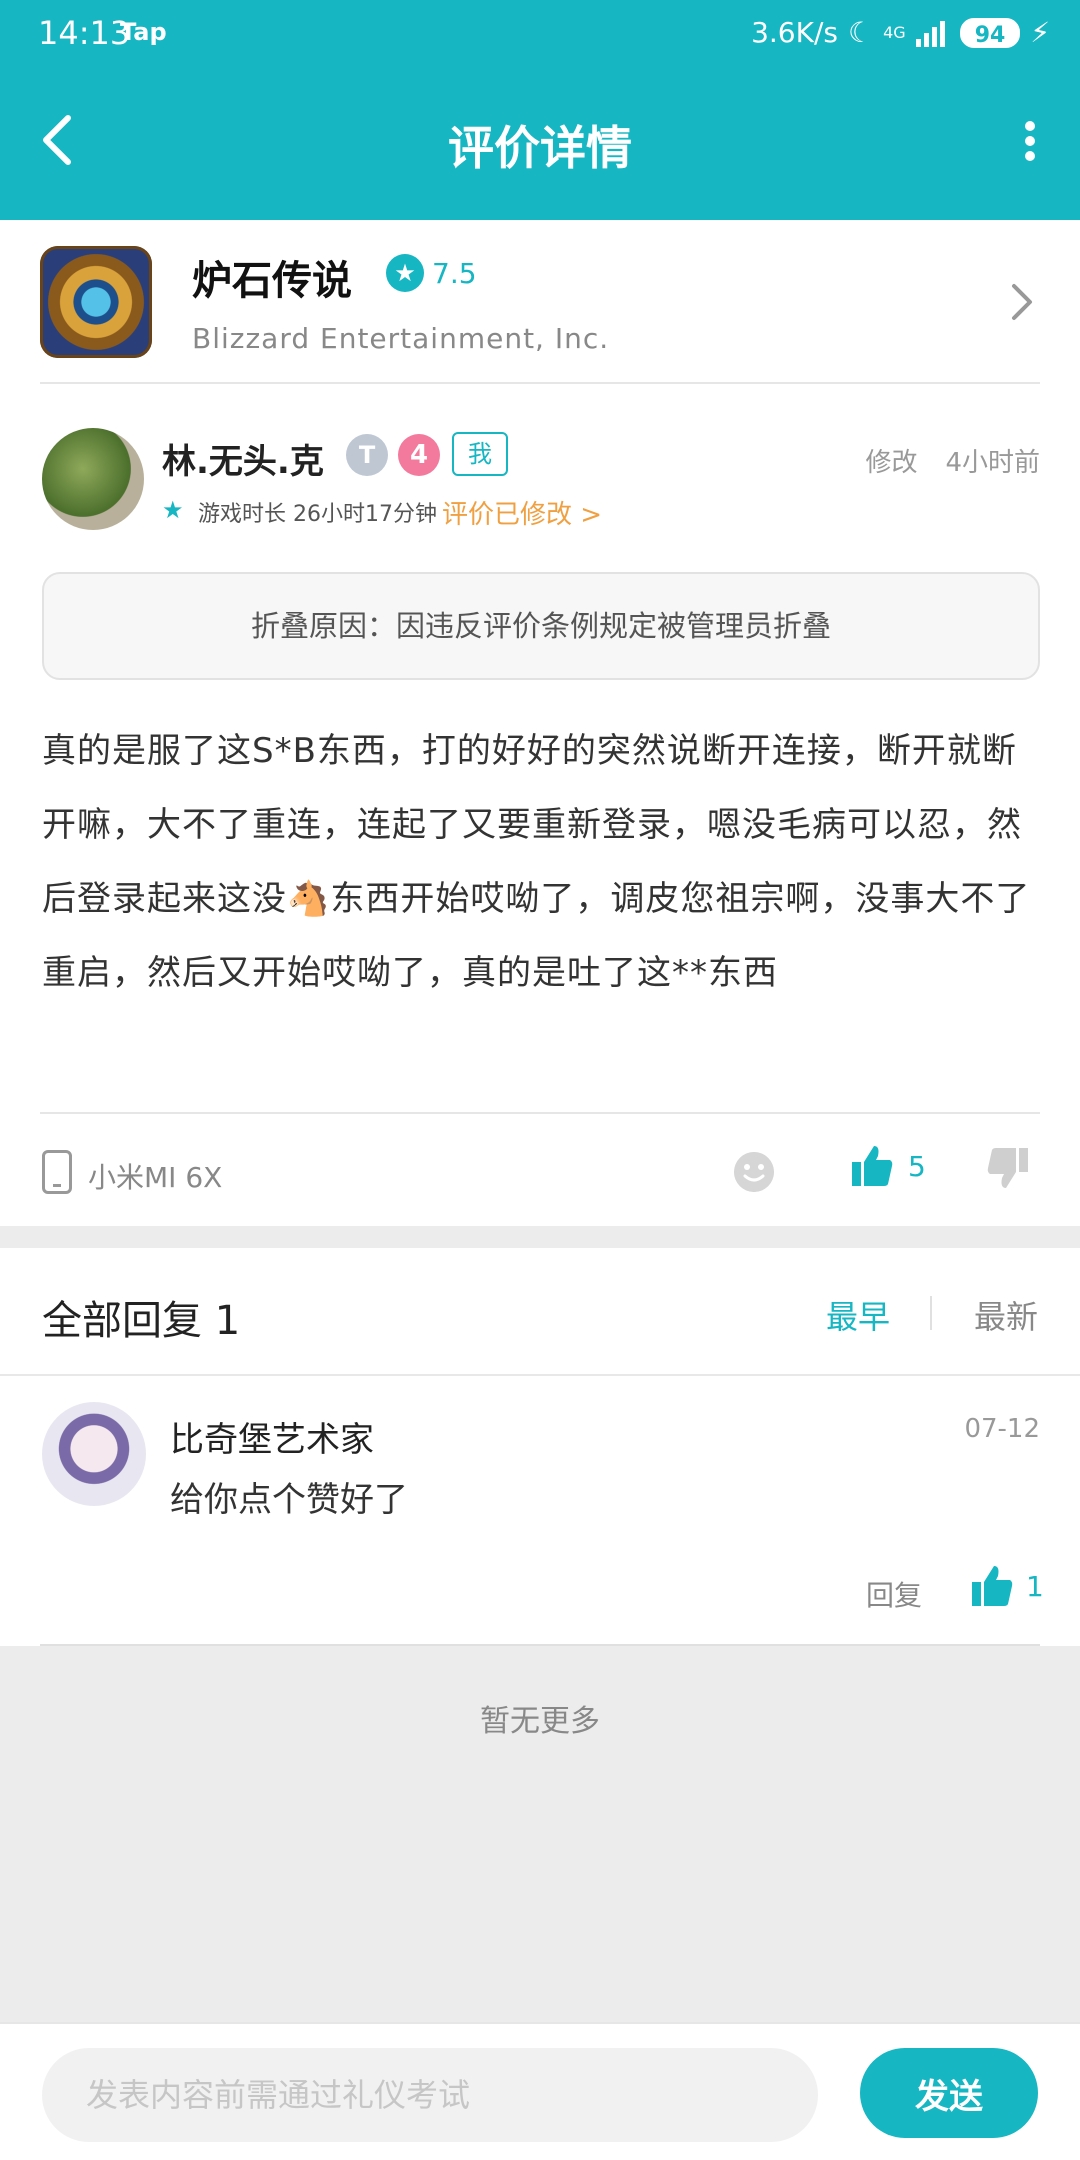 Image resolution: width=1080 pixels, height=2160 pixels. What do you see at coordinates (1030, 141) in the screenshot?
I see `more-options-icon` at bounding box center [1030, 141].